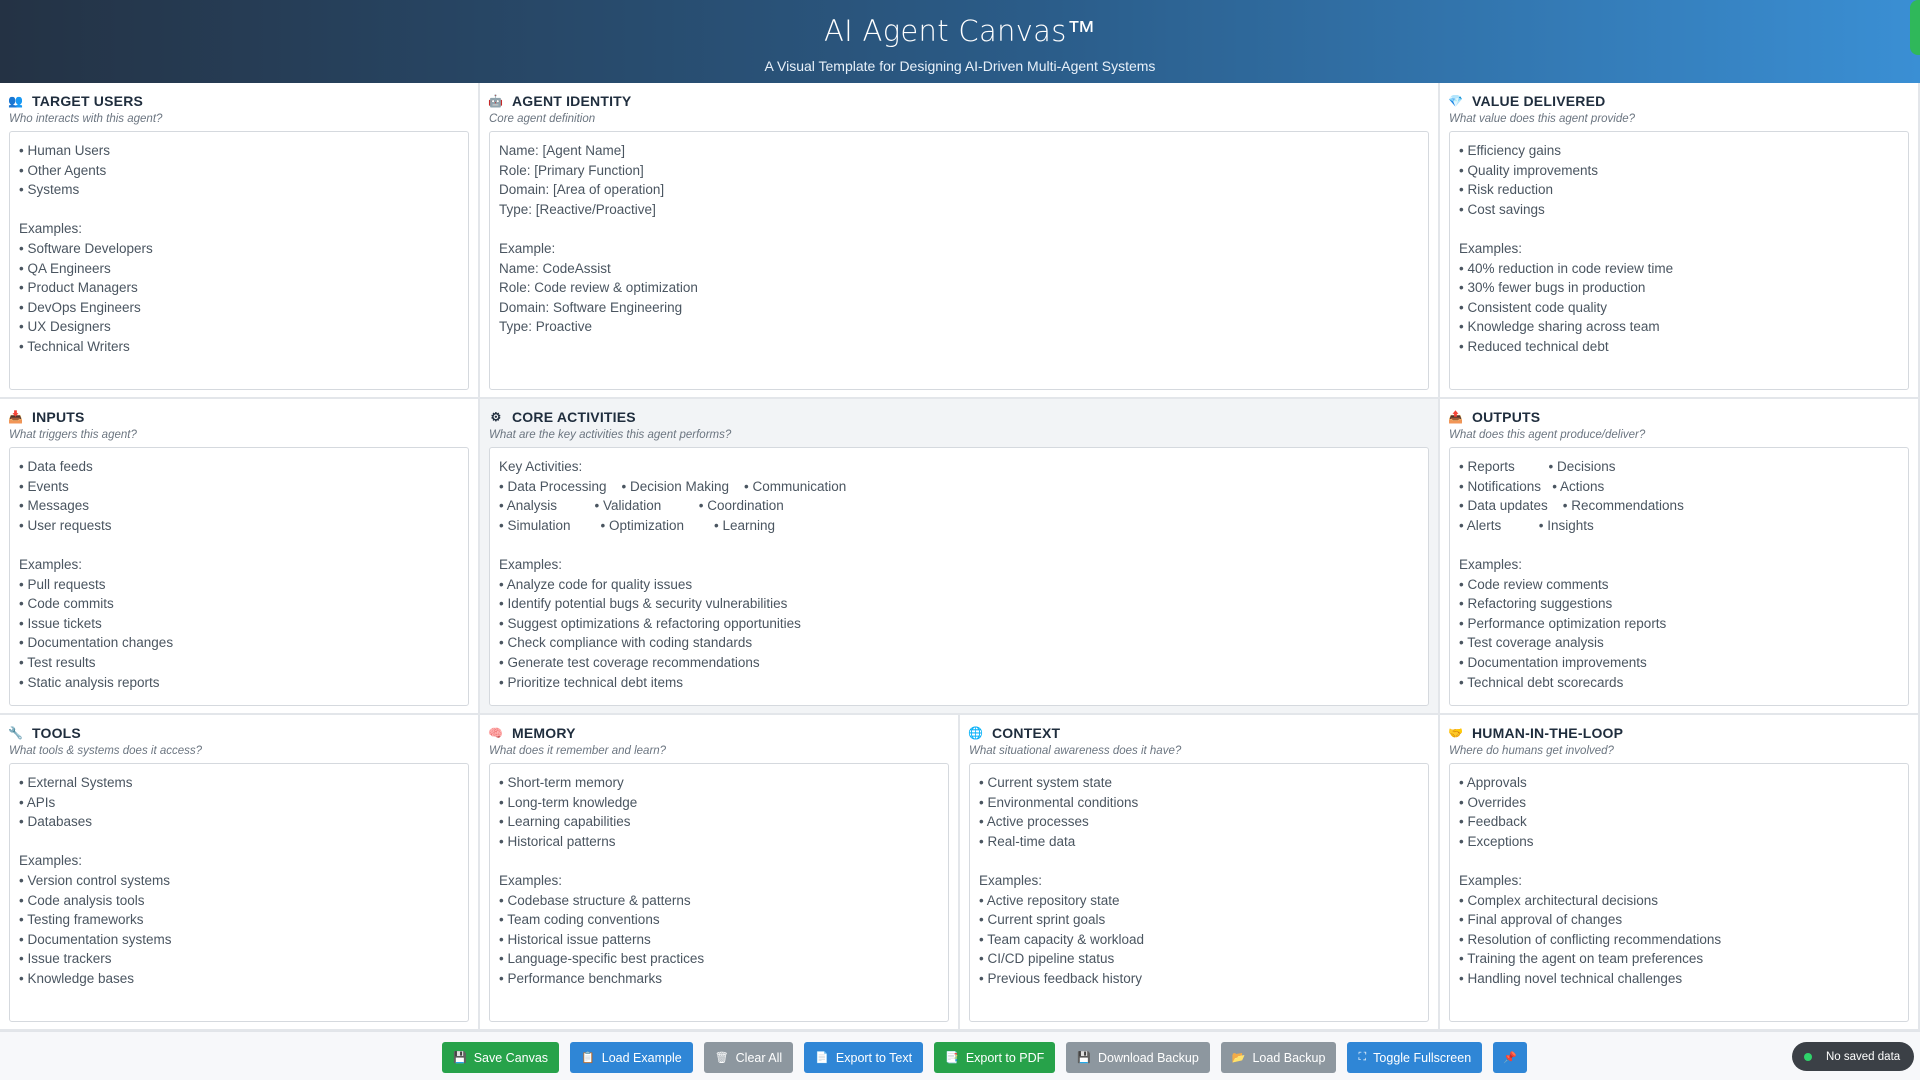  What do you see at coordinates (56, 733) in the screenshot?
I see `section-title: TOOLS` at bounding box center [56, 733].